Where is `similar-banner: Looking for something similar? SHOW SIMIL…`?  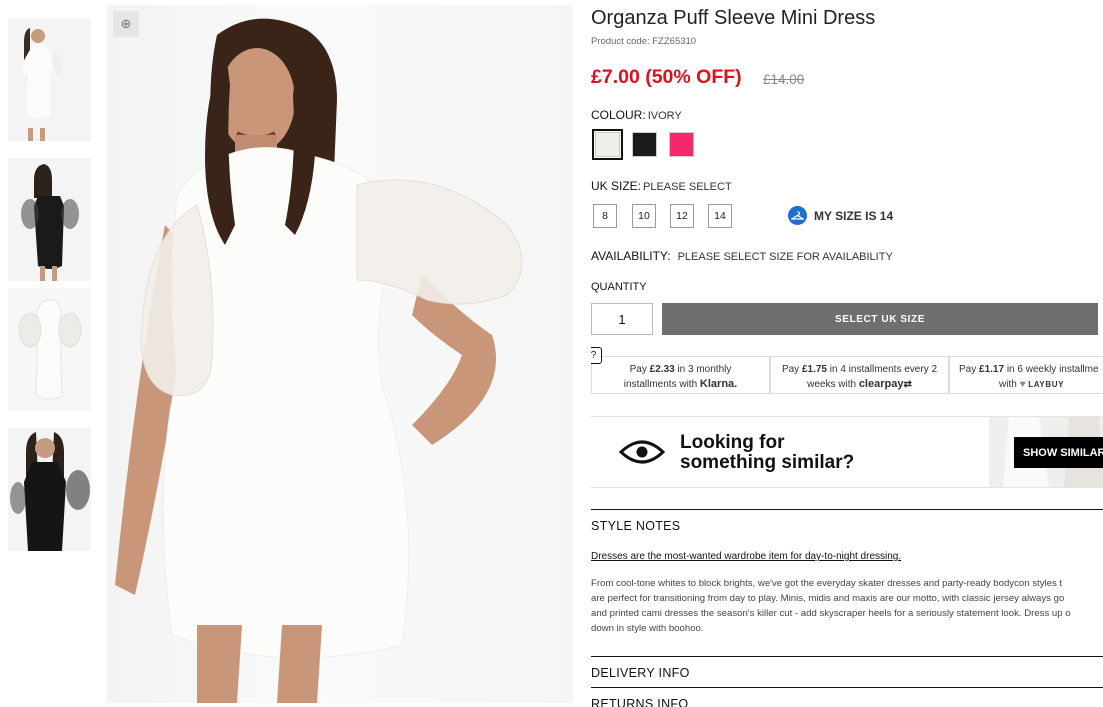
similar-banner: Looking for something similar? SHOW SIMIL… is located at coordinates (847, 452).